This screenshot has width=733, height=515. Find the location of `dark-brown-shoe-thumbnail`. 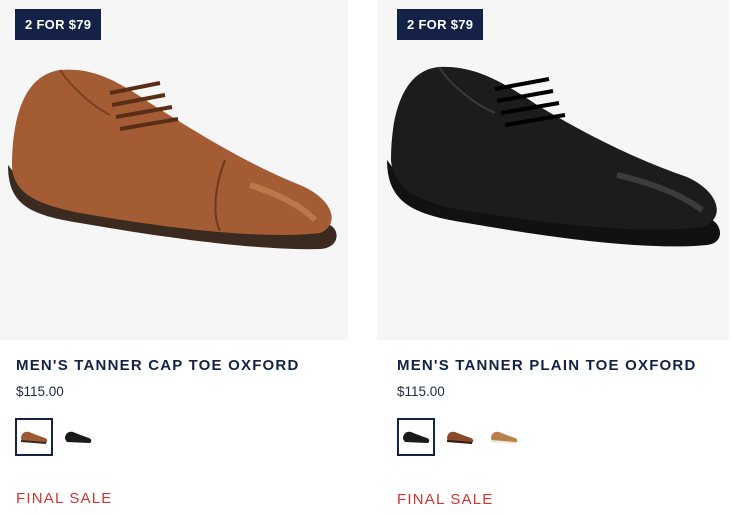

dark-brown-shoe-thumbnail is located at coordinates (460, 437).